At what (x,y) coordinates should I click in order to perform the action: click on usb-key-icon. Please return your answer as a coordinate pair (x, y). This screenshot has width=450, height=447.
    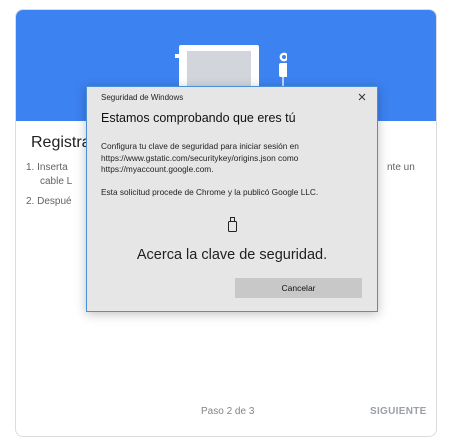
    Looking at the image, I should click on (232, 224).